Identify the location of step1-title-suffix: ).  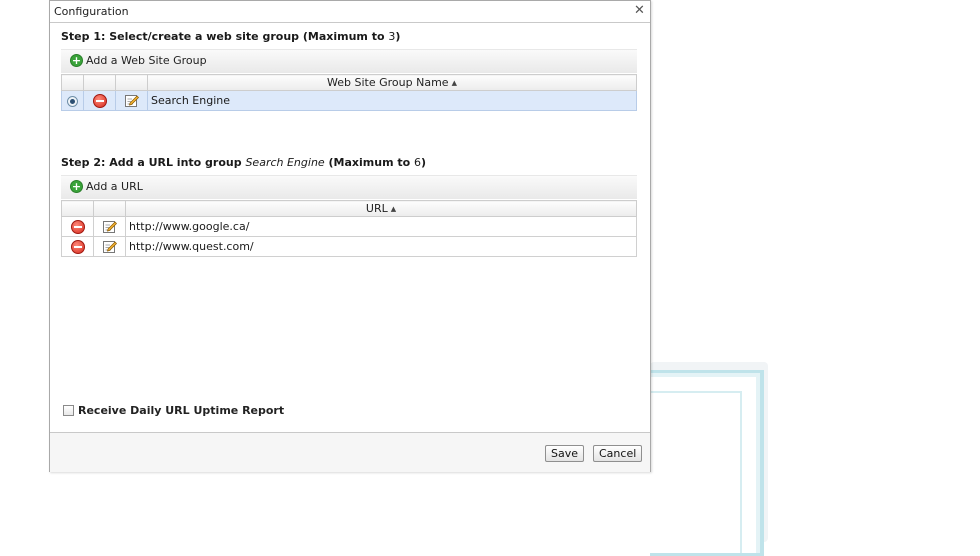
(398, 36).